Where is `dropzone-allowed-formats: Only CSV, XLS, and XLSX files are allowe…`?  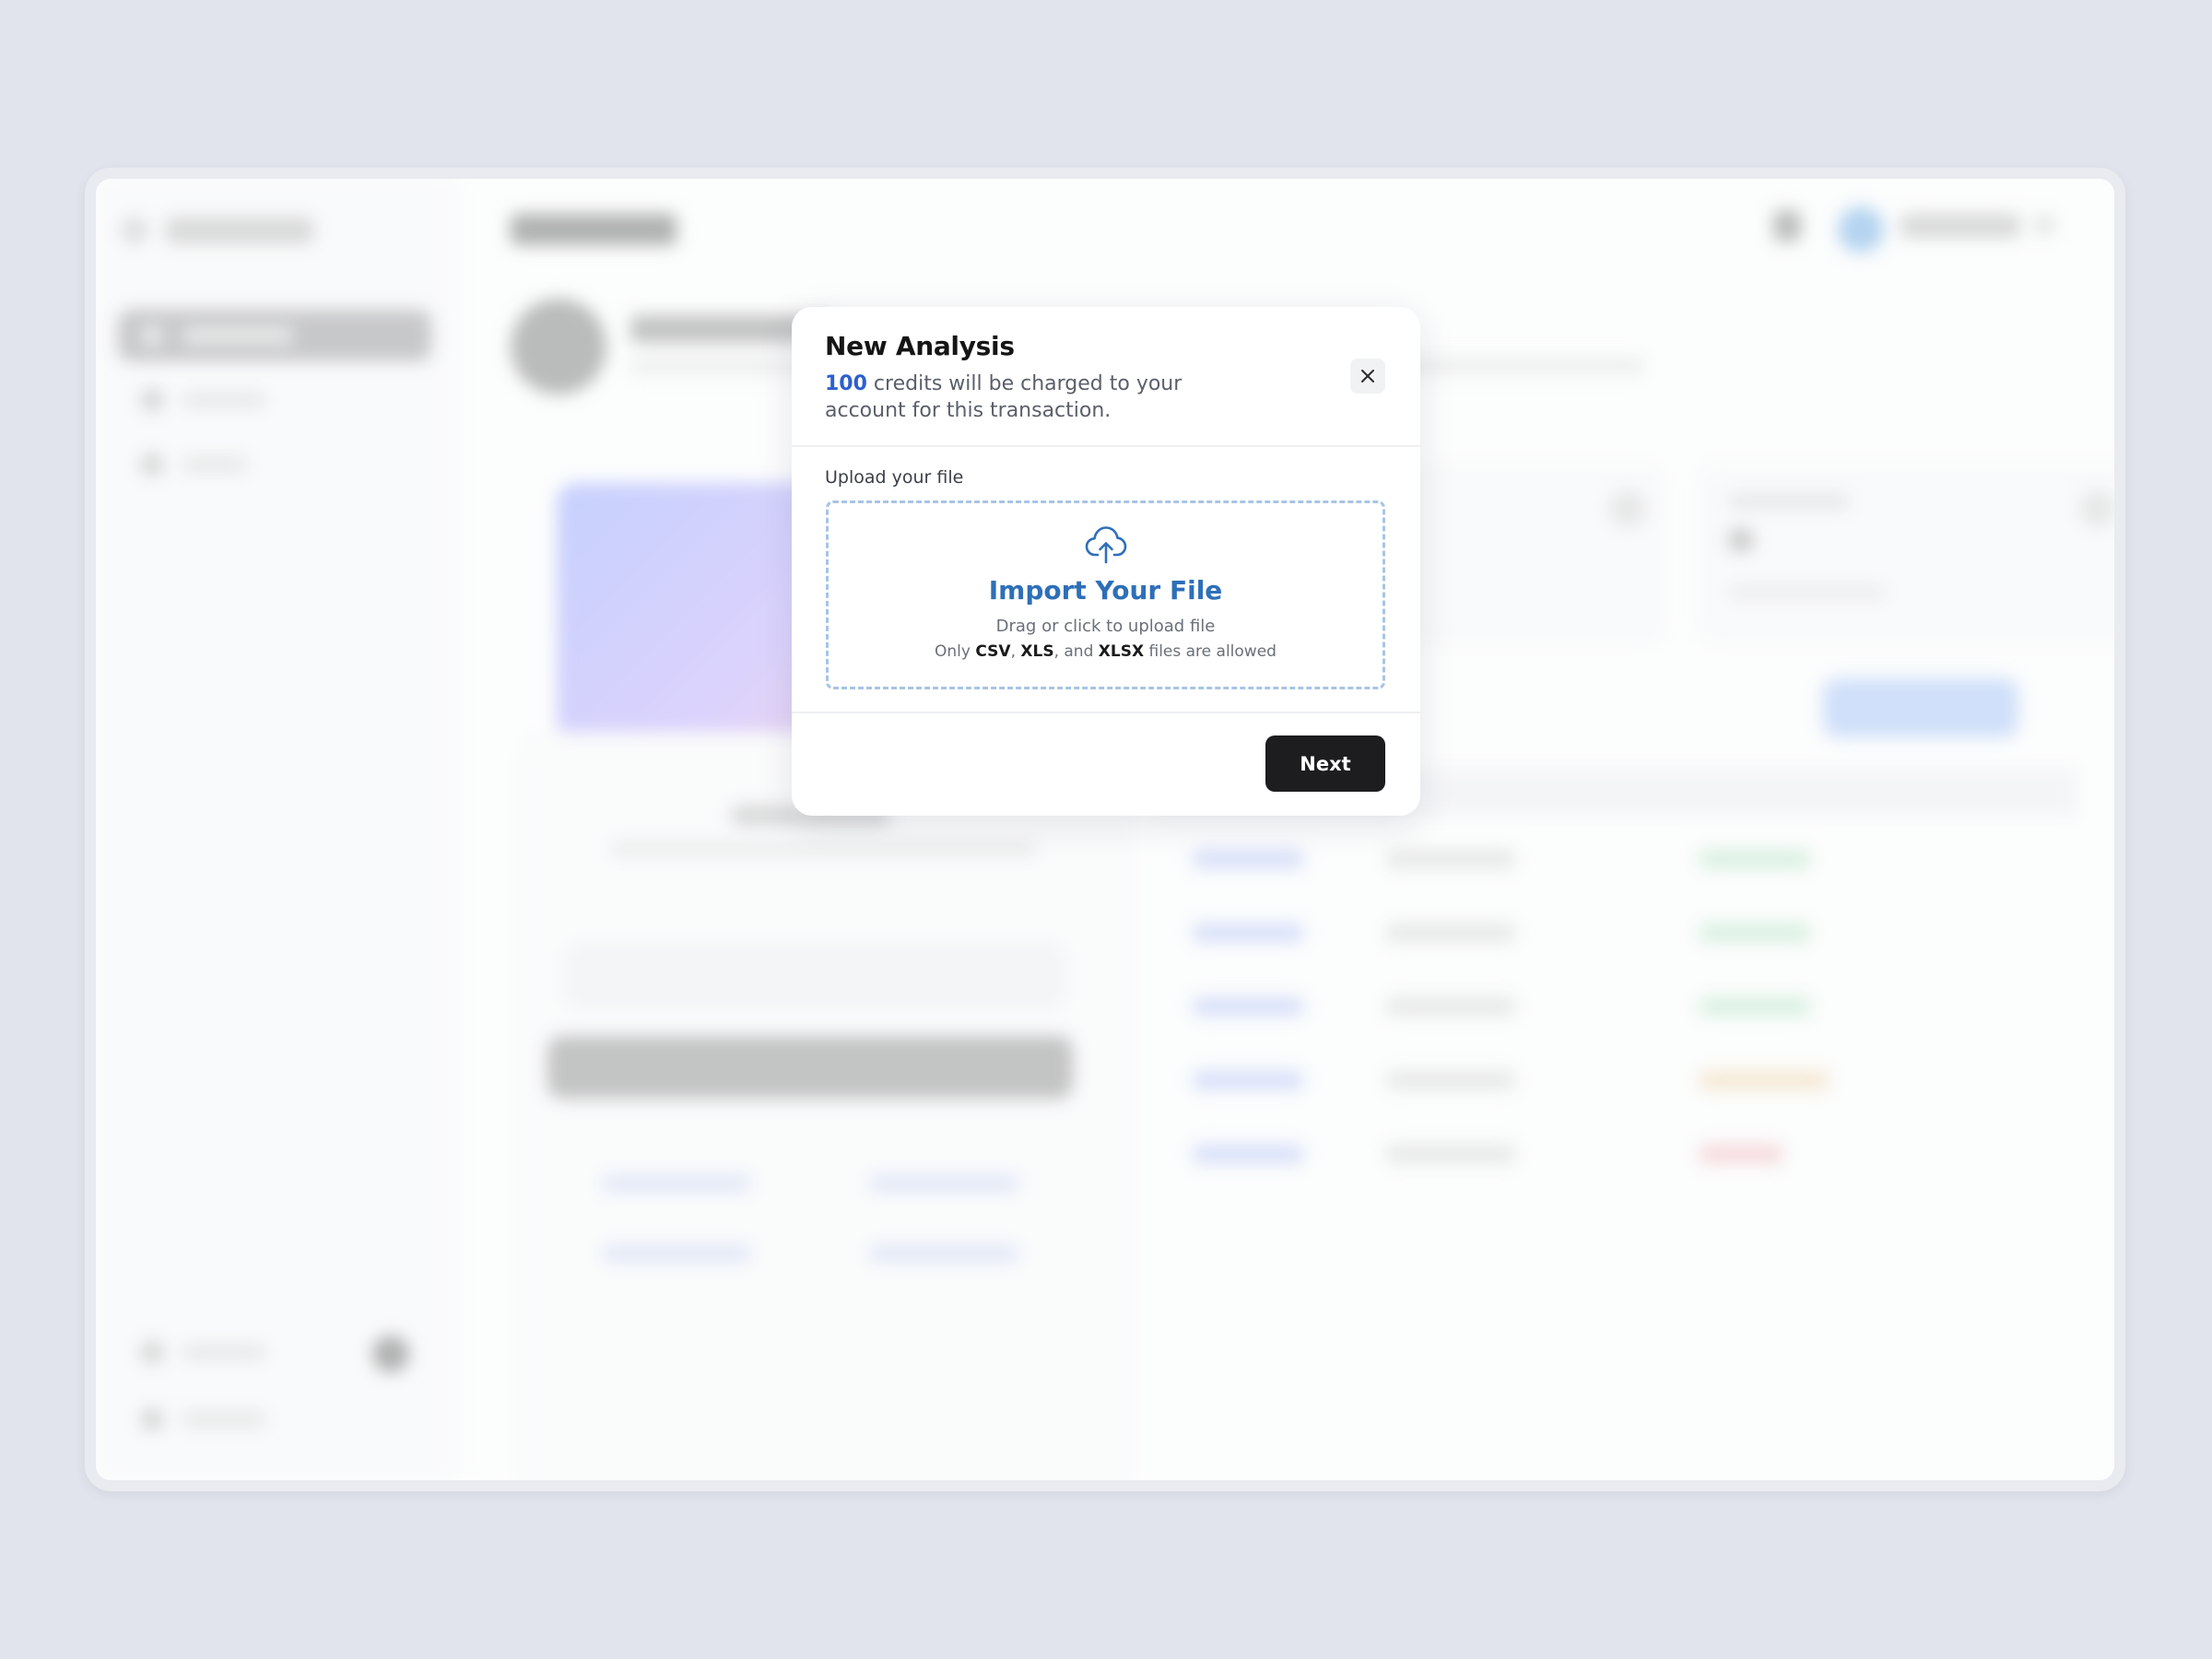 dropzone-allowed-formats: Only CSV, XLS, and XLSX files are allowe… is located at coordinates (1106, 651).